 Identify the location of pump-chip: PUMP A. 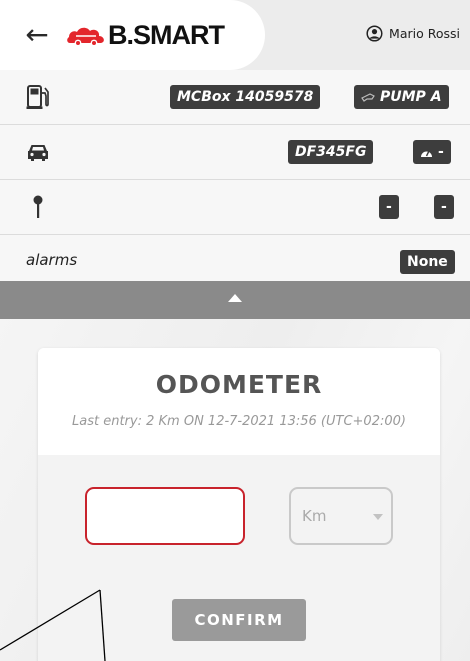
(401, 97).